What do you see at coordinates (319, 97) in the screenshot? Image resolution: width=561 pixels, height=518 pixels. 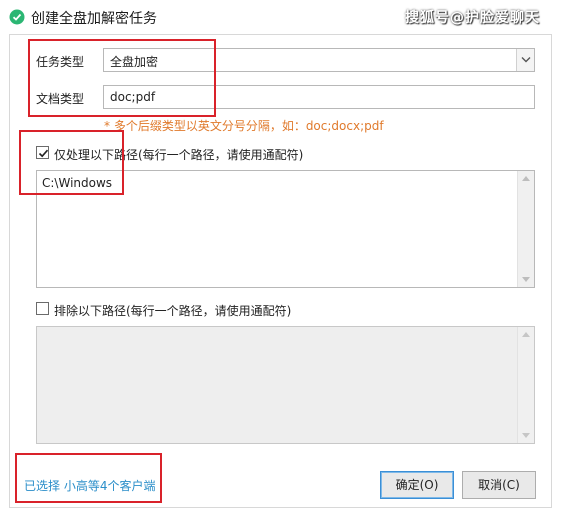 I see `doc-type-input: doc;pdf` at bounding box center [319, 97].